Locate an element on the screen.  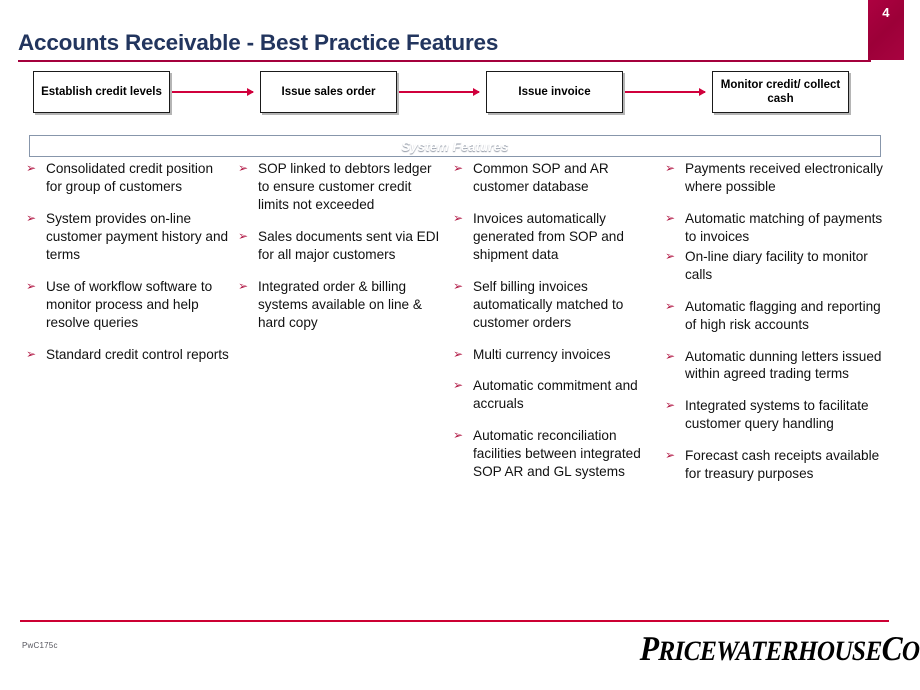
pwc-logo: PRICEWATERHOUSECOOPERS R is located at coordinates (779, 648).